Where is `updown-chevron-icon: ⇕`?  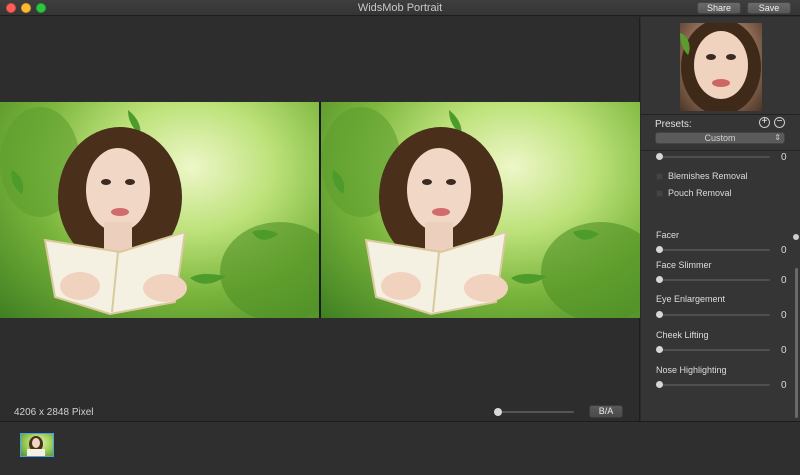 updown-chevron-icon: ⇕ is located at coordinates (777, 137).